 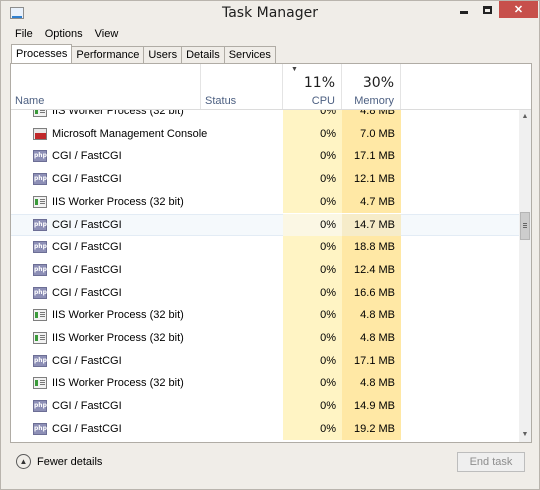 I want to click on column-cpu-label: CPU, so click(x=323, y=101).